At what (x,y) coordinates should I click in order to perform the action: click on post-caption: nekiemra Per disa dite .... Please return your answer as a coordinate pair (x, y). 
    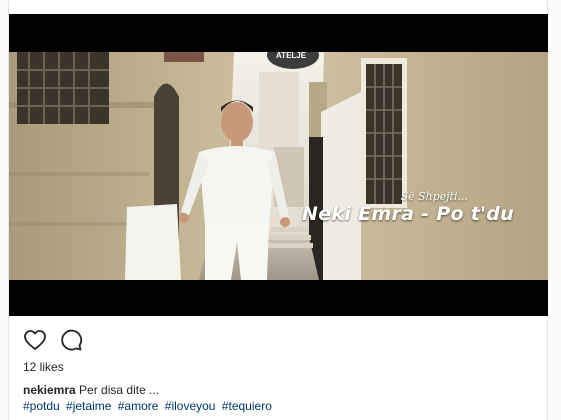
    Looking at the image, I should click on (91, 390).